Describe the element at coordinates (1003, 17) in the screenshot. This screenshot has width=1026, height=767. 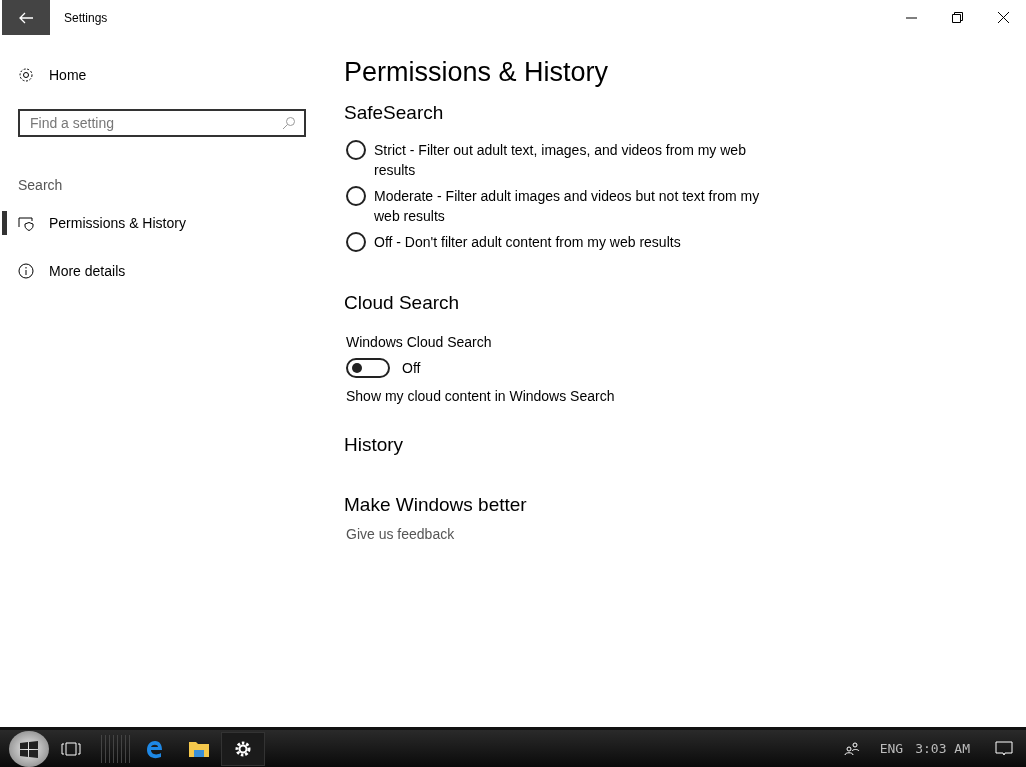
I see `close-icon` at that location.